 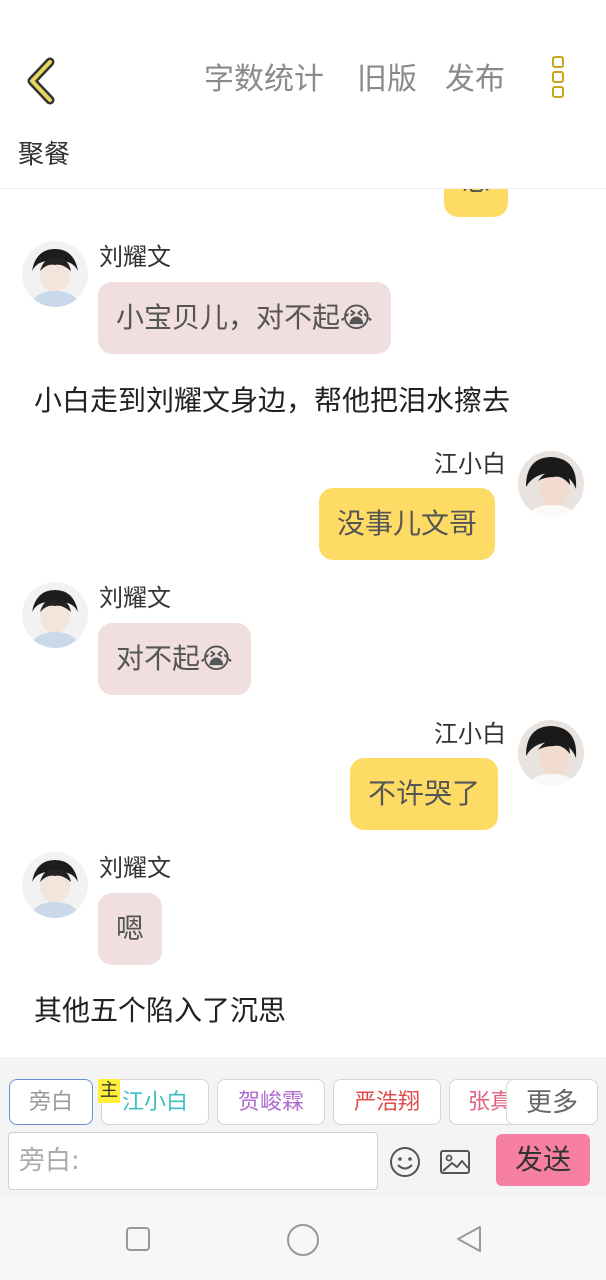 I want to click on chip-label: 江小白, so click(x=154, y=1102).